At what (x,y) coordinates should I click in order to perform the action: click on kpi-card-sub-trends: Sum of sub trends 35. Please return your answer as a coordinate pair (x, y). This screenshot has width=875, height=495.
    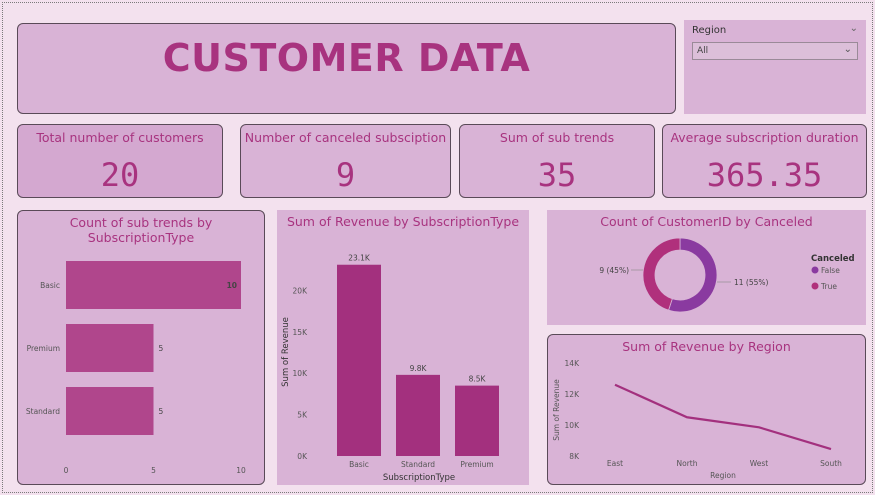
    Looking at the image, I should click on (557, 161).